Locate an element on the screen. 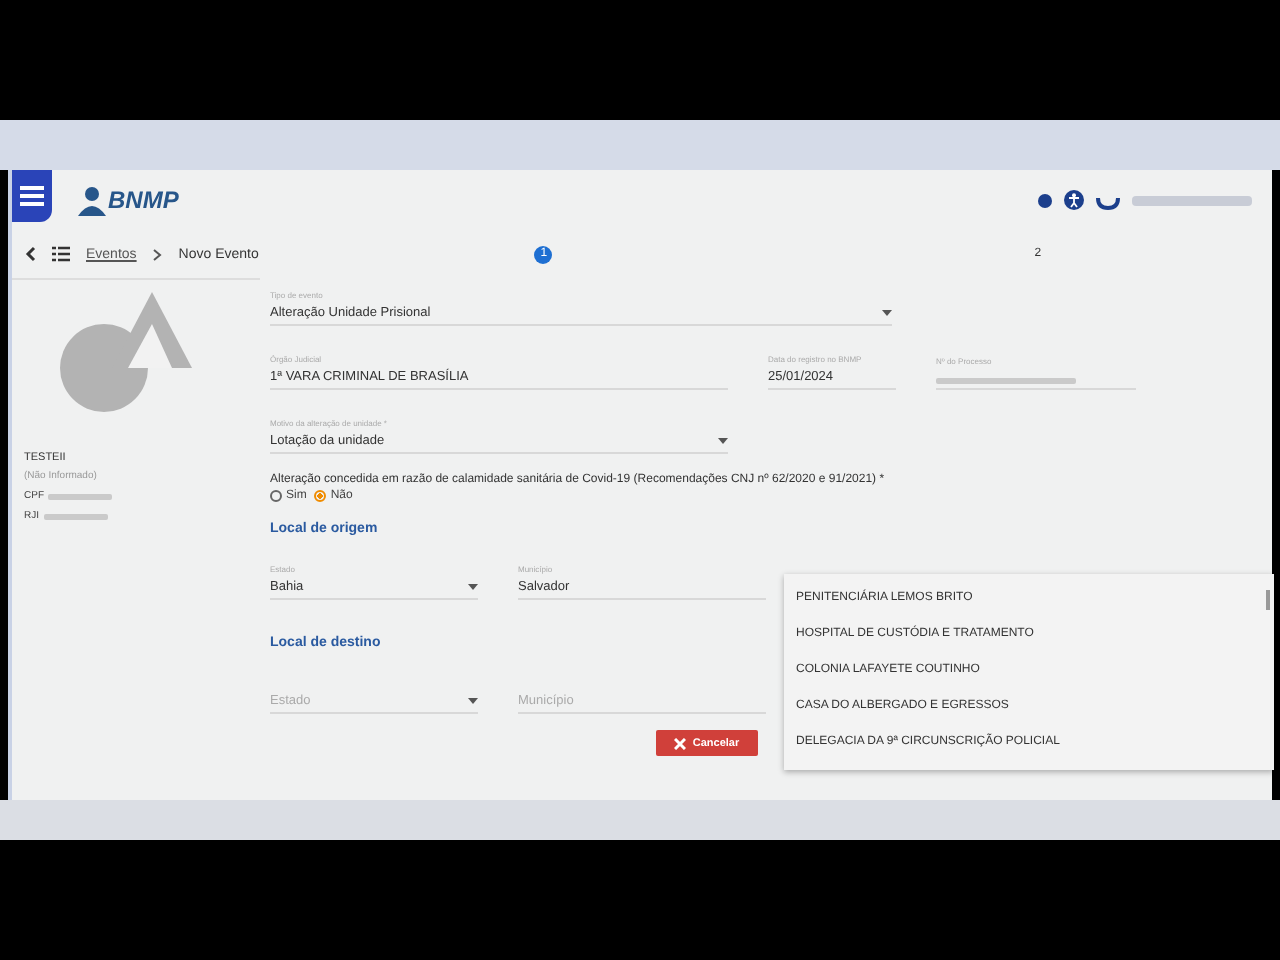 This screenshot has height=960, width=1280. back-icon is located at coordinates (30, 254).